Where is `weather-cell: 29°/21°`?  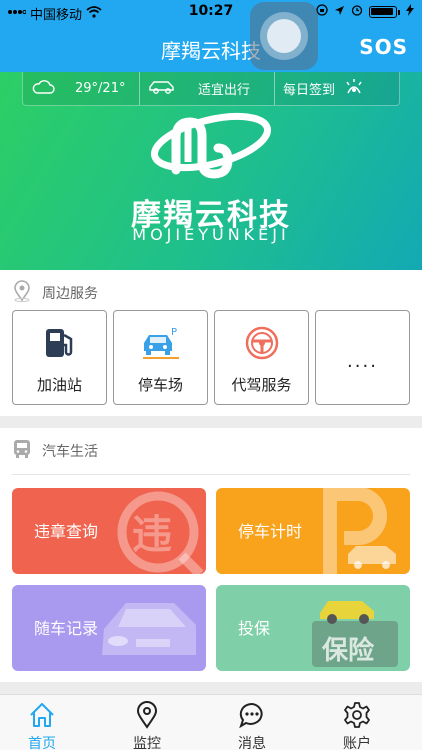
weather-cell: 29°/21° is located at coordinates (81, 88).